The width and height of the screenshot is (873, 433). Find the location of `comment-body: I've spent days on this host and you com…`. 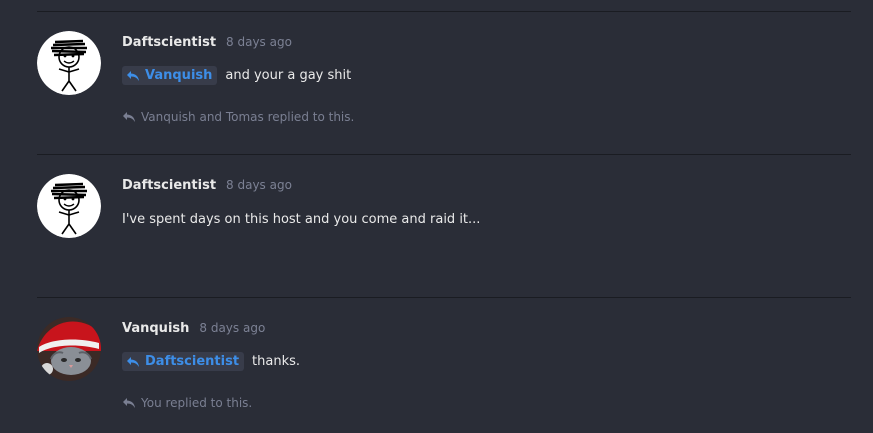

comment-body: I've spent days on this host and you com… is located at coordinates (301, 219).